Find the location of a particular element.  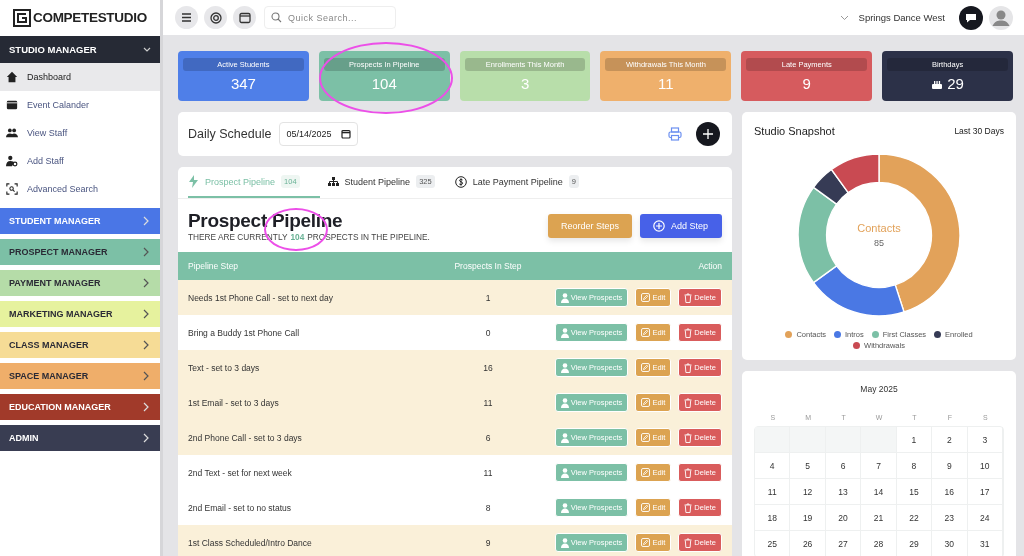

people-icon is located at coordinates (12, 133).